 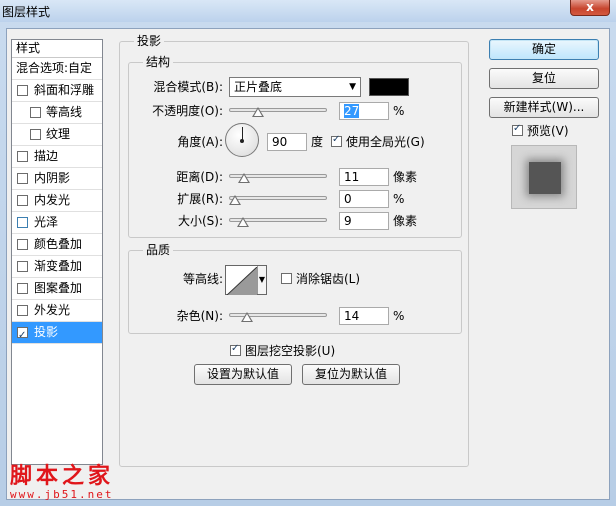 I want to click on spread-percent: %, so click(x=399, y=199).